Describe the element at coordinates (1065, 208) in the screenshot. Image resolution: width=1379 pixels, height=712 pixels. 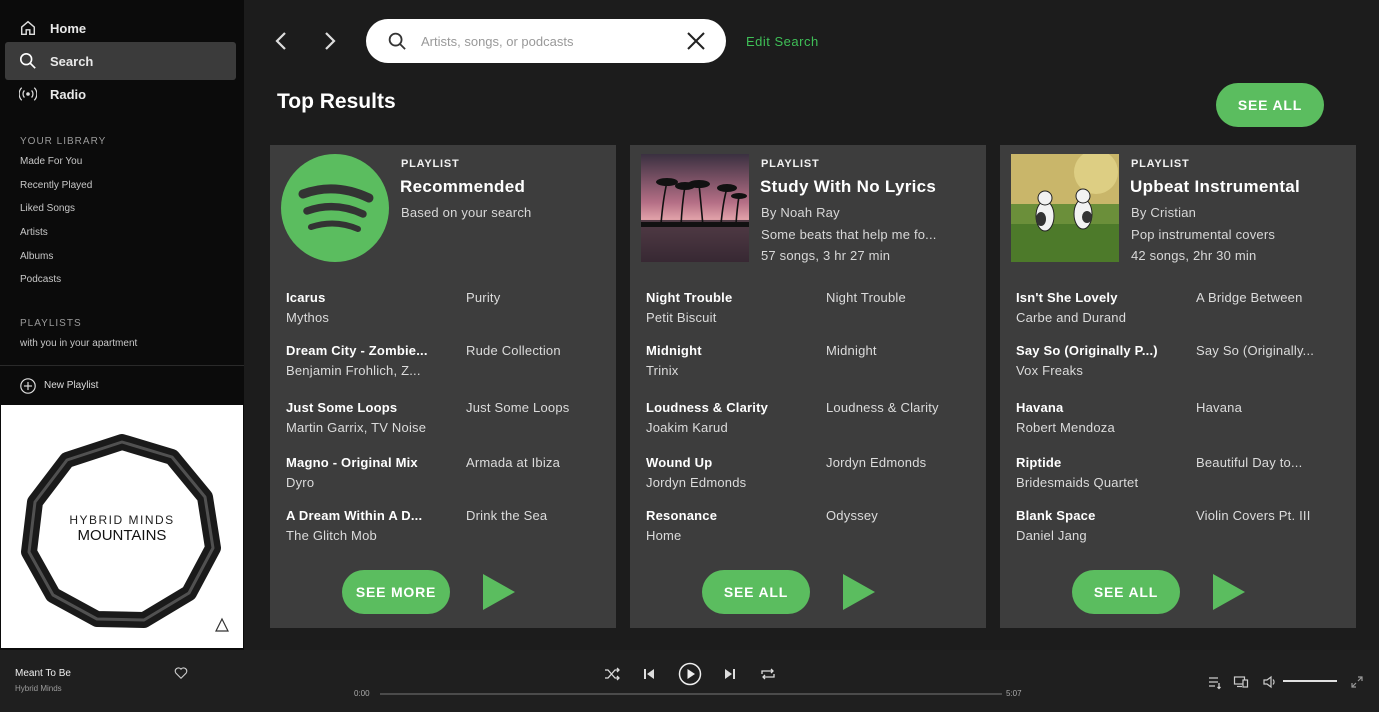
I see `playlist-cover-cats` at that location.